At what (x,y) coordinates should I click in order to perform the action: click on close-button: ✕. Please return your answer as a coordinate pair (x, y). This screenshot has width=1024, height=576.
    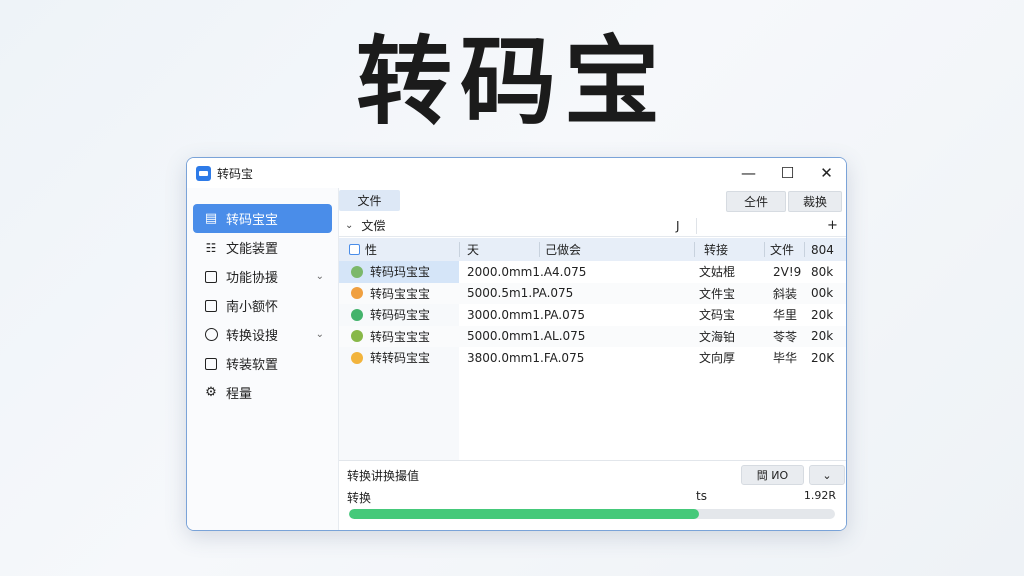
    Looking at the image, I should click on (826, 173).